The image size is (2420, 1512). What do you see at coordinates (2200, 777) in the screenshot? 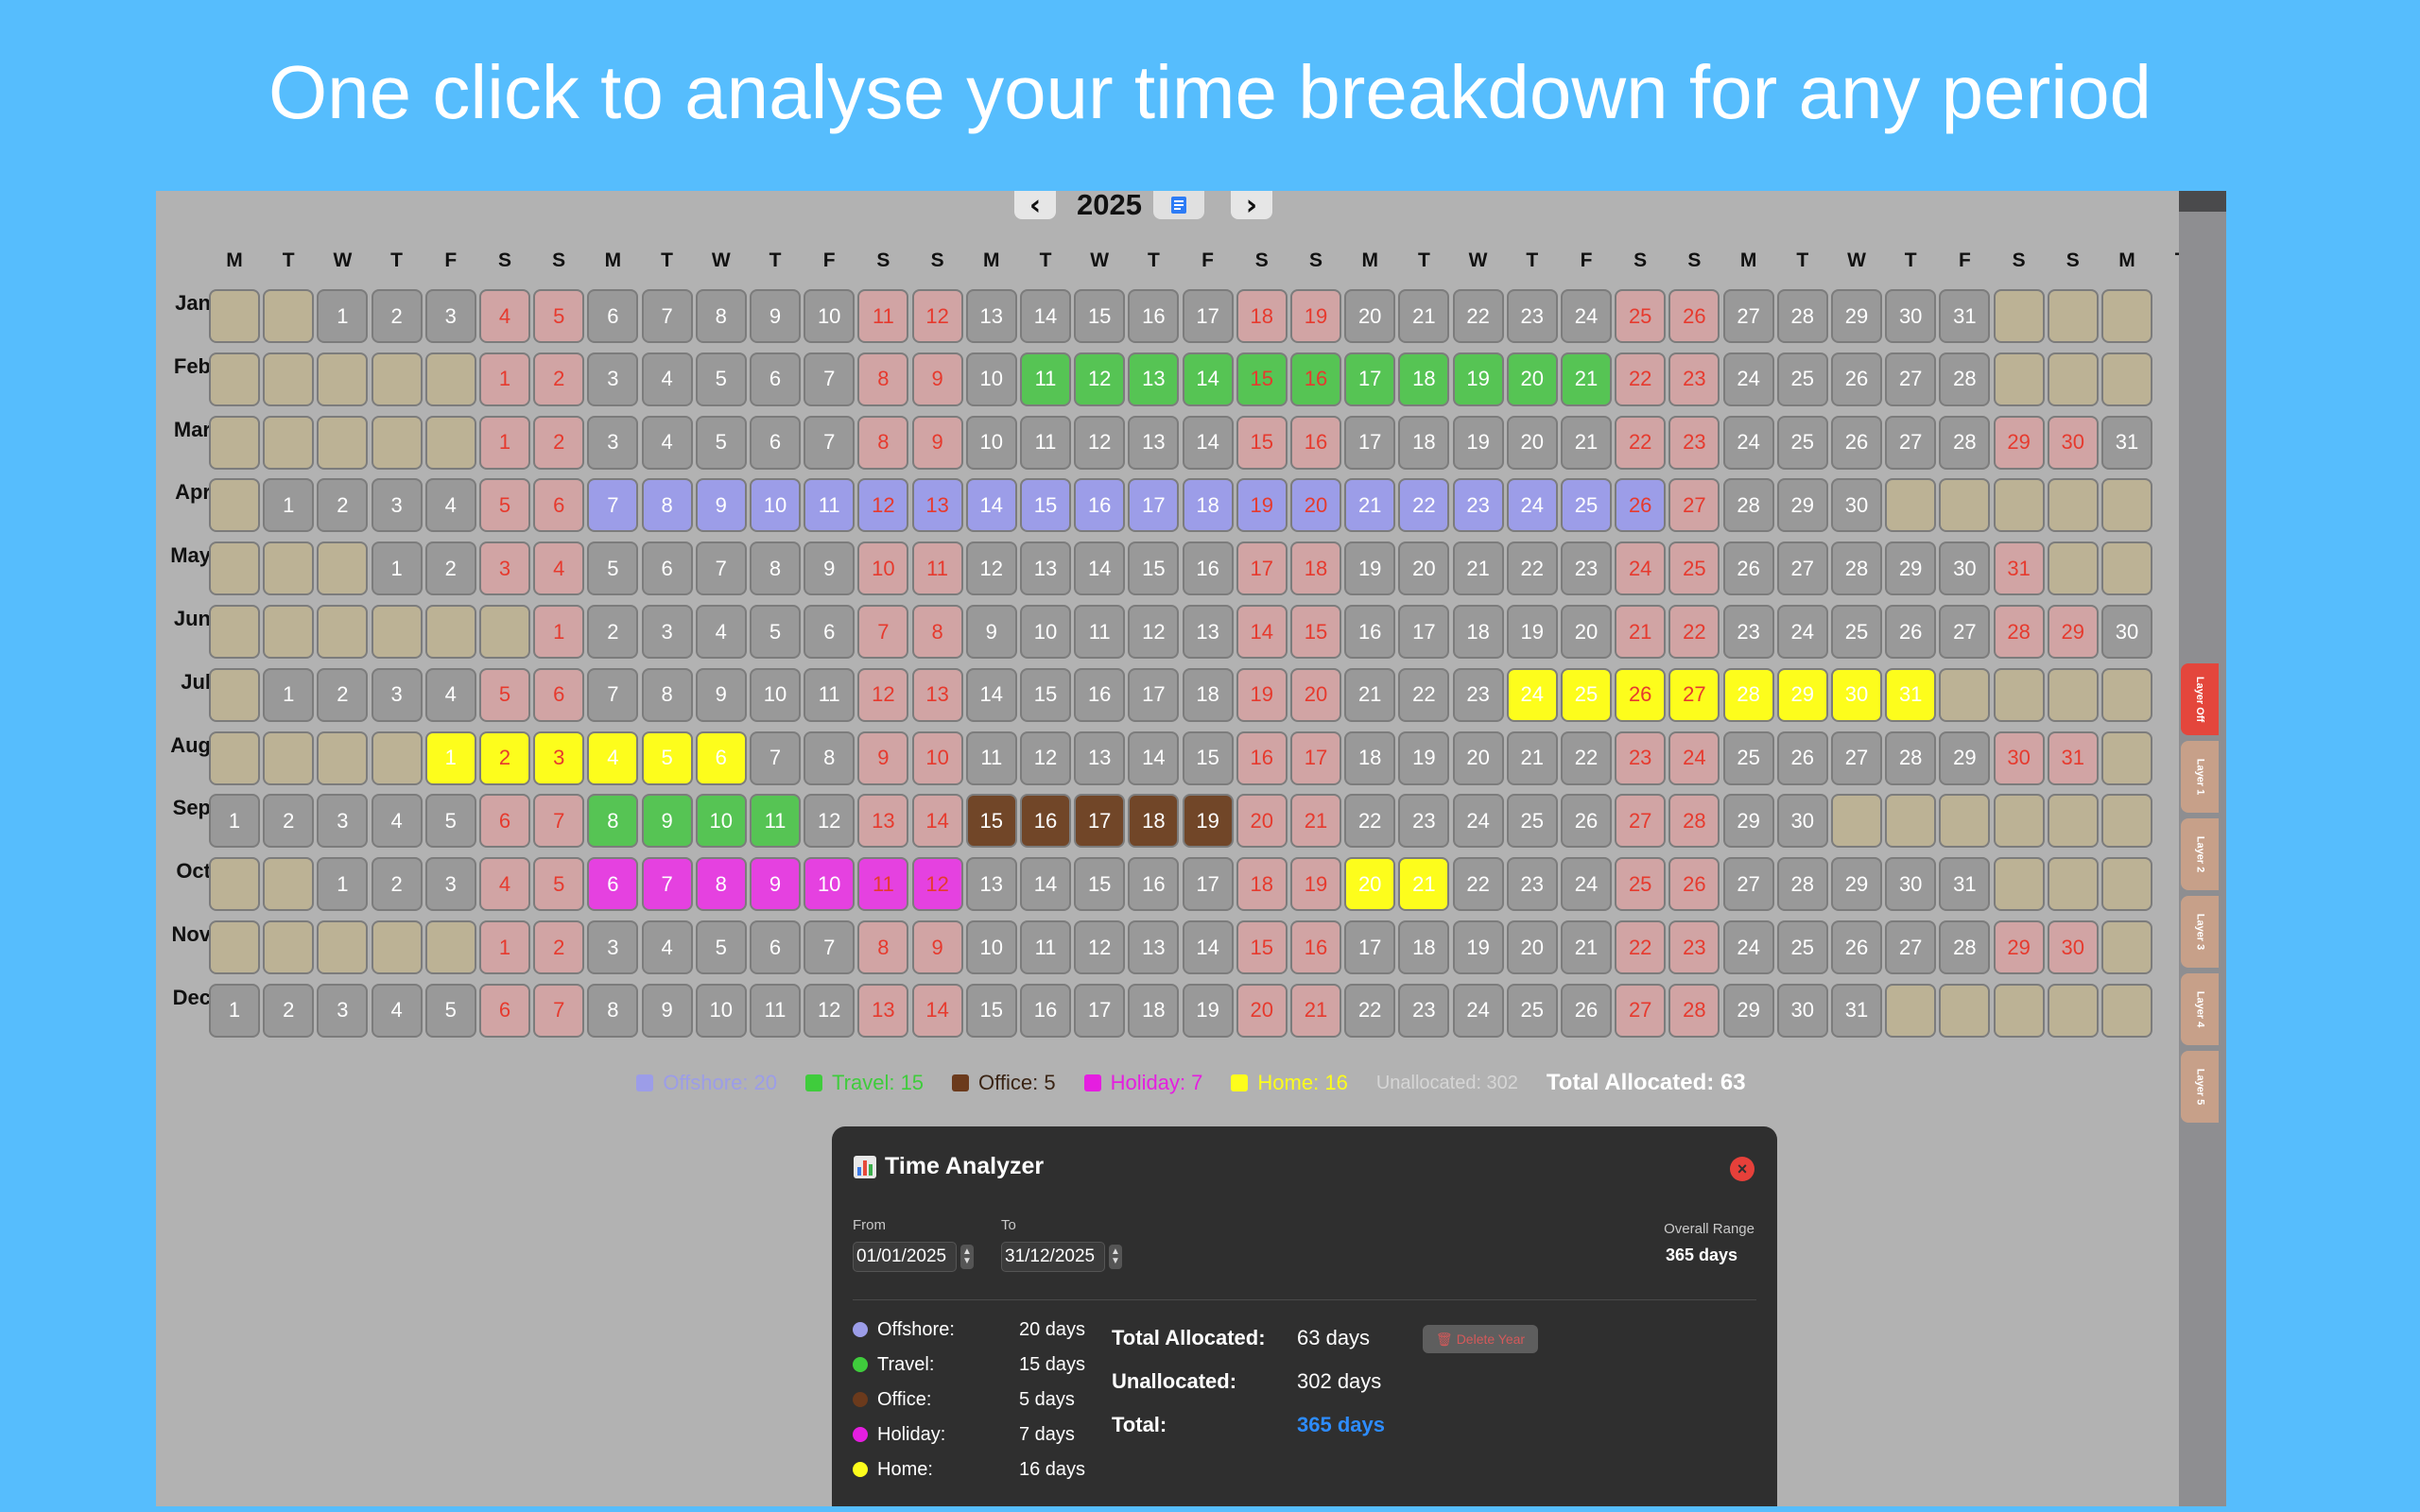
I see `layer-tab-1: Layer 1` at bounding box center [2200, 777].